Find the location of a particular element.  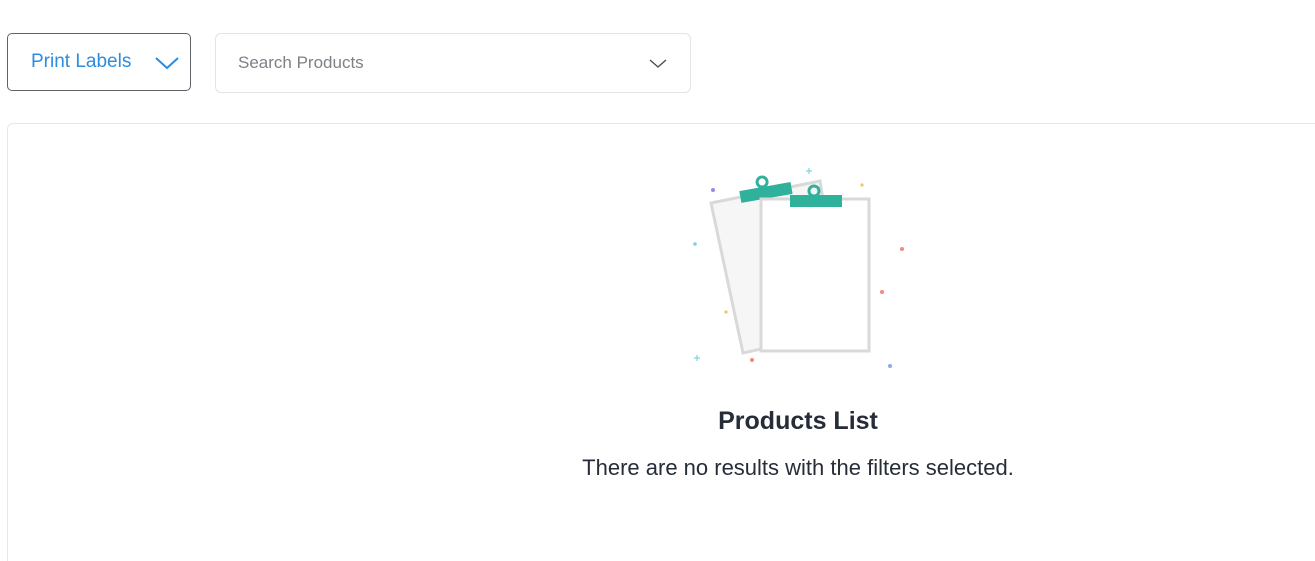

product-search-select is located at coordinates (453, 63).